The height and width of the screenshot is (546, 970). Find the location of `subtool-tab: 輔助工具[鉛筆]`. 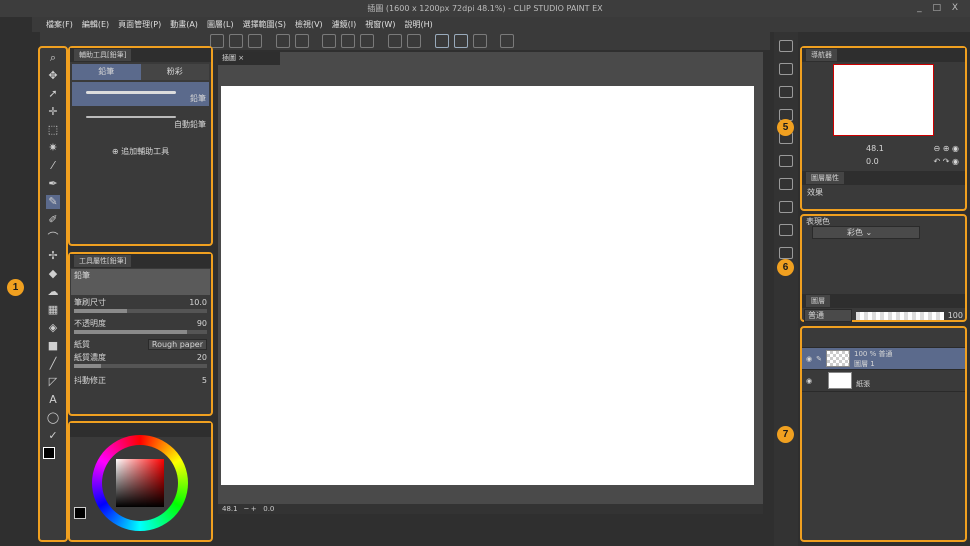

subtool-tab: 輔助工具[鉛筆] is located at coordinates (140, 55).